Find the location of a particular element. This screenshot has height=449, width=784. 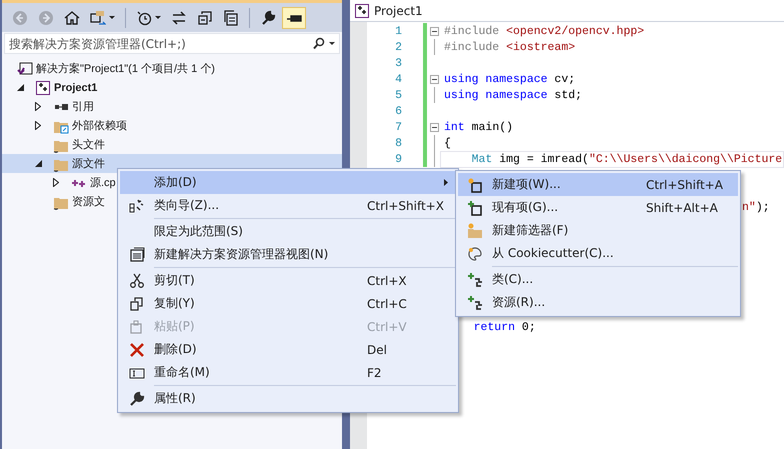

line-number: 7 is located at coordinates (398, 127).